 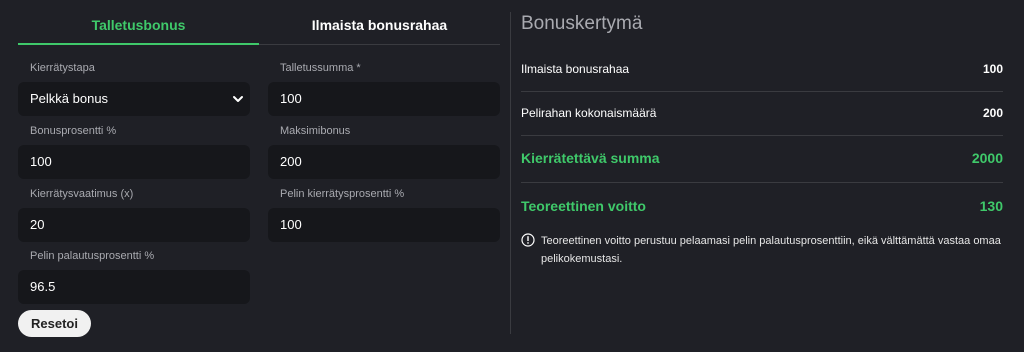 What do you see at coordinates (73, 131) in the screenshot?
I see `bonus-percent-label: Bonusprosentti %` at bounding box center [73, 131].